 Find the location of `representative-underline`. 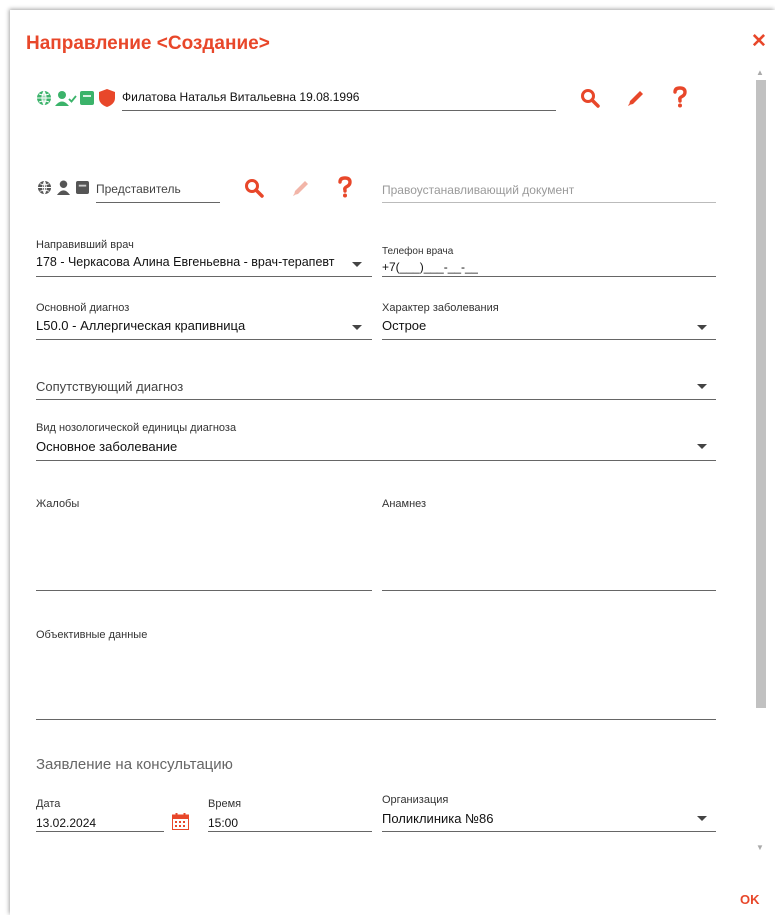

representative-underline is located at coordinates (158, 202).